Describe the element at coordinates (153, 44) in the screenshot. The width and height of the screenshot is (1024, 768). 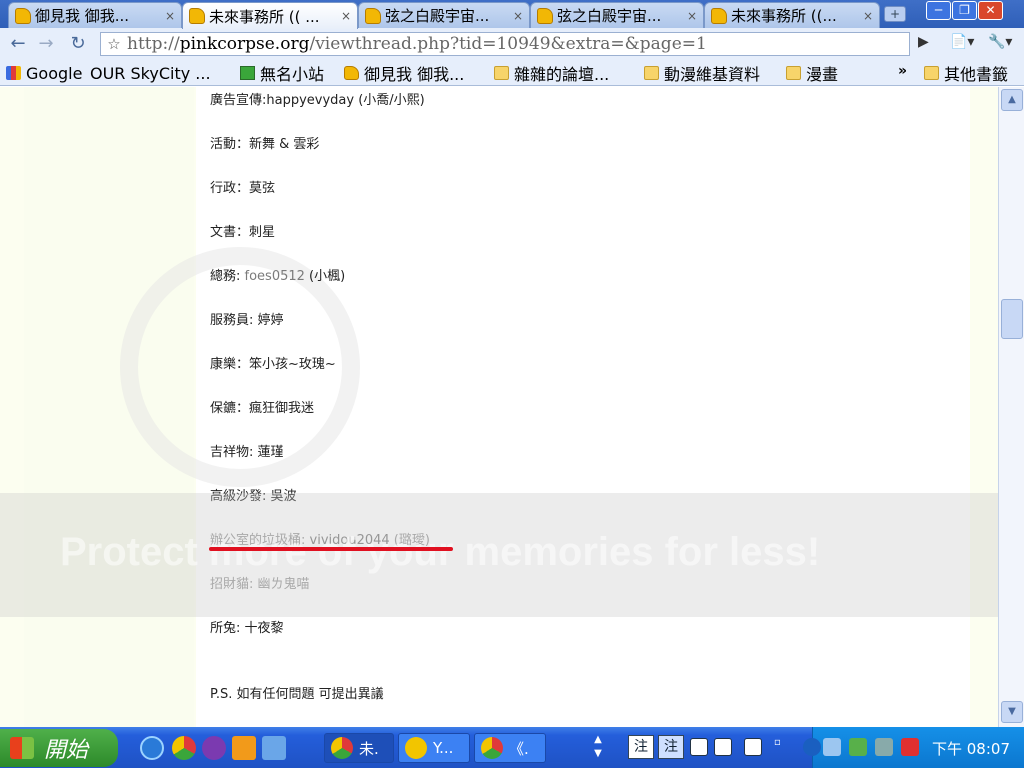
I see `url-prefix: http://` at that location.